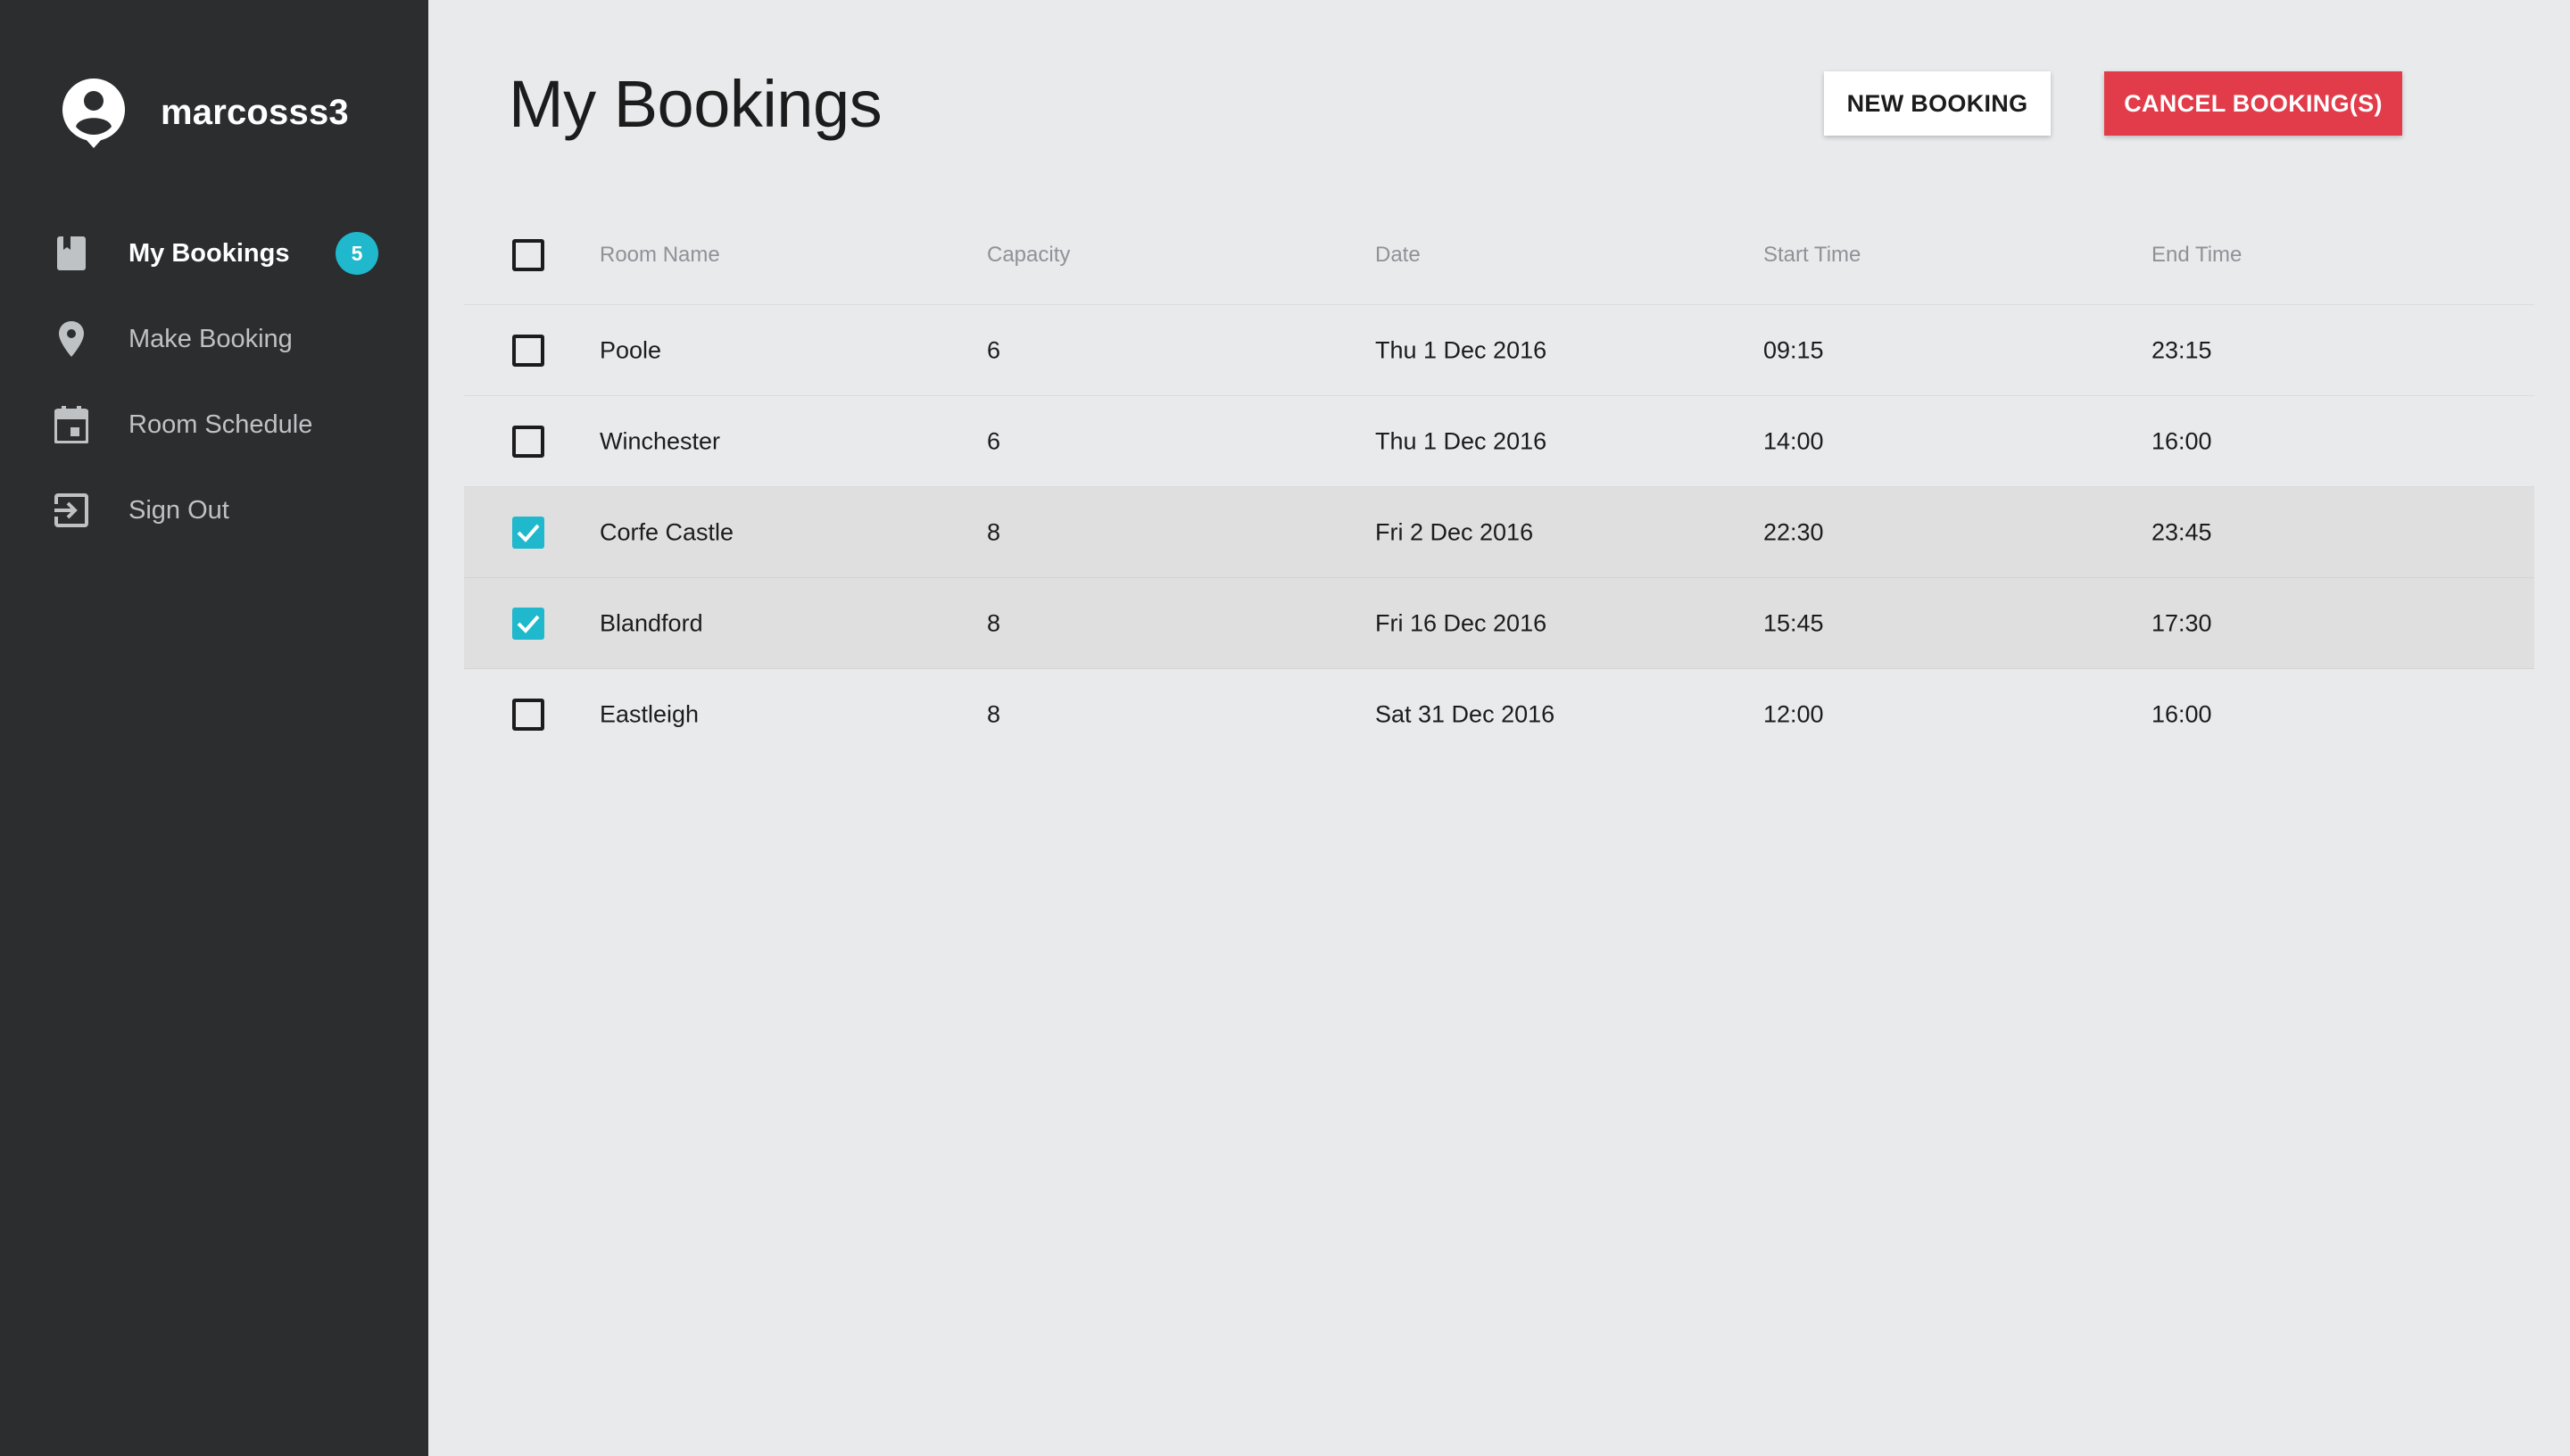 Image resolution: width=2570 pixels, height=1456 pixels. I want to click on room-name-cell: Eastleigh, so click(650, 714).